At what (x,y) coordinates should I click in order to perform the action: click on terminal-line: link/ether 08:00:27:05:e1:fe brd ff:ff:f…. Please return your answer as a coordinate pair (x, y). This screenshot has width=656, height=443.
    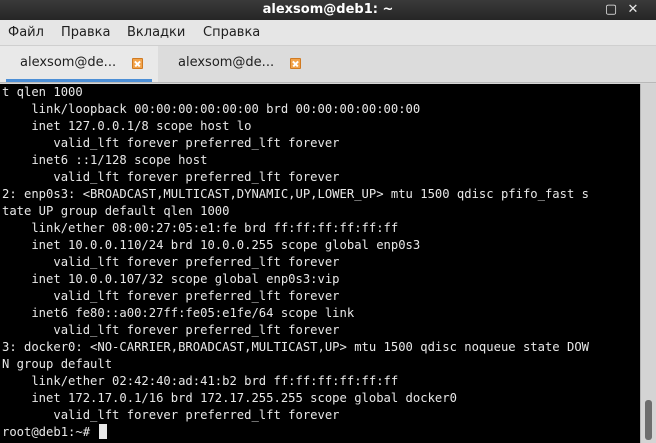
    Looking at the image, I should click on (200, 228).